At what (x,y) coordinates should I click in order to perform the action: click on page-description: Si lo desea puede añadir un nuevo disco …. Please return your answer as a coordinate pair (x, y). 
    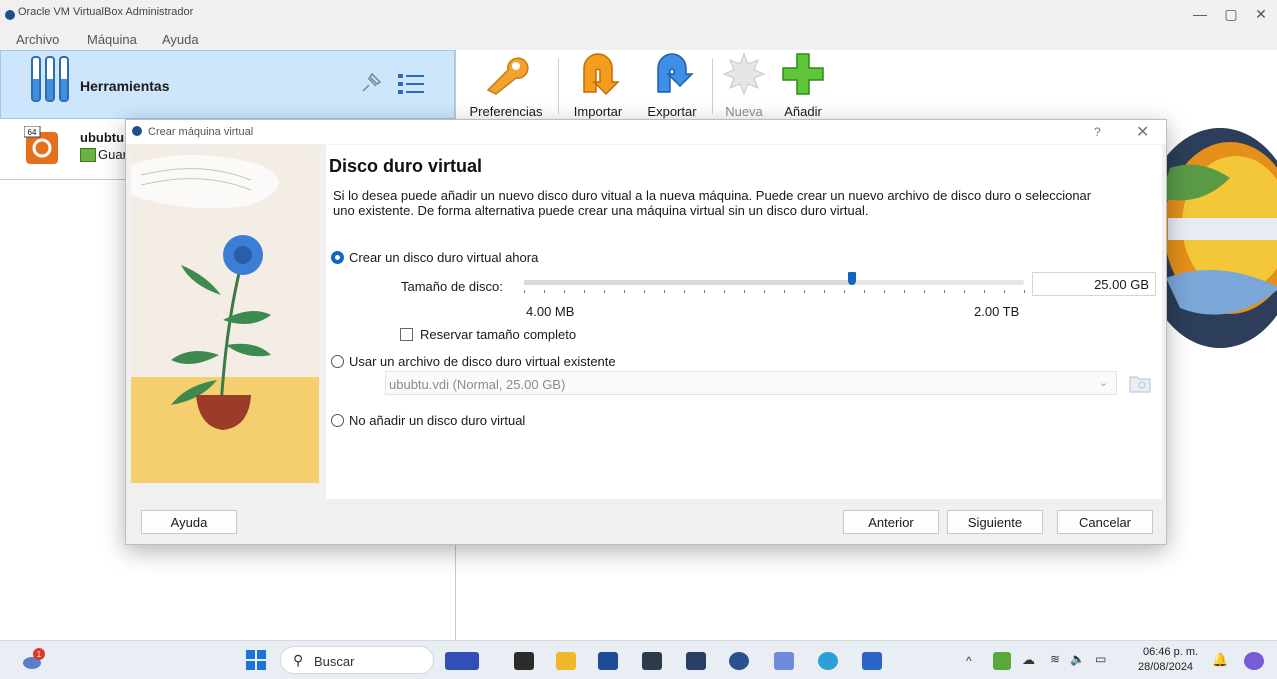
    Looking at the image, I should click on (712, 203).